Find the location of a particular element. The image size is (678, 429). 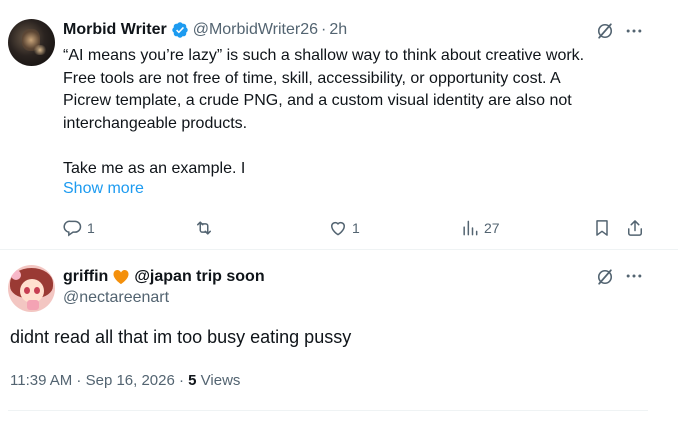

bookmark-button is located at coordinates (602, 228).